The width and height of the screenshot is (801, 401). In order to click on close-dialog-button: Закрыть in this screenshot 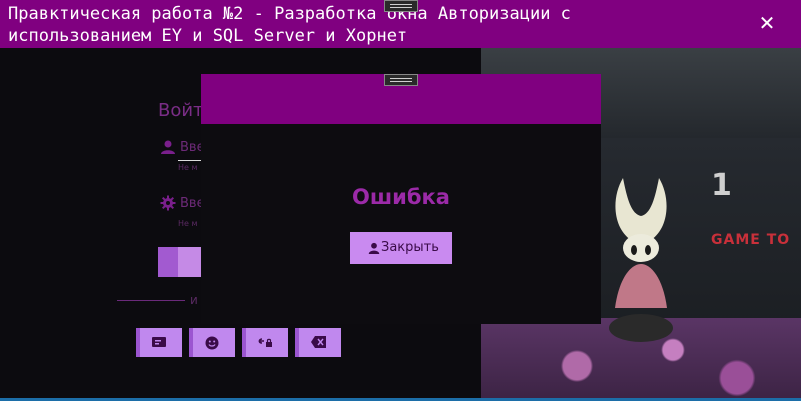, I will do `click(401, 248)`.